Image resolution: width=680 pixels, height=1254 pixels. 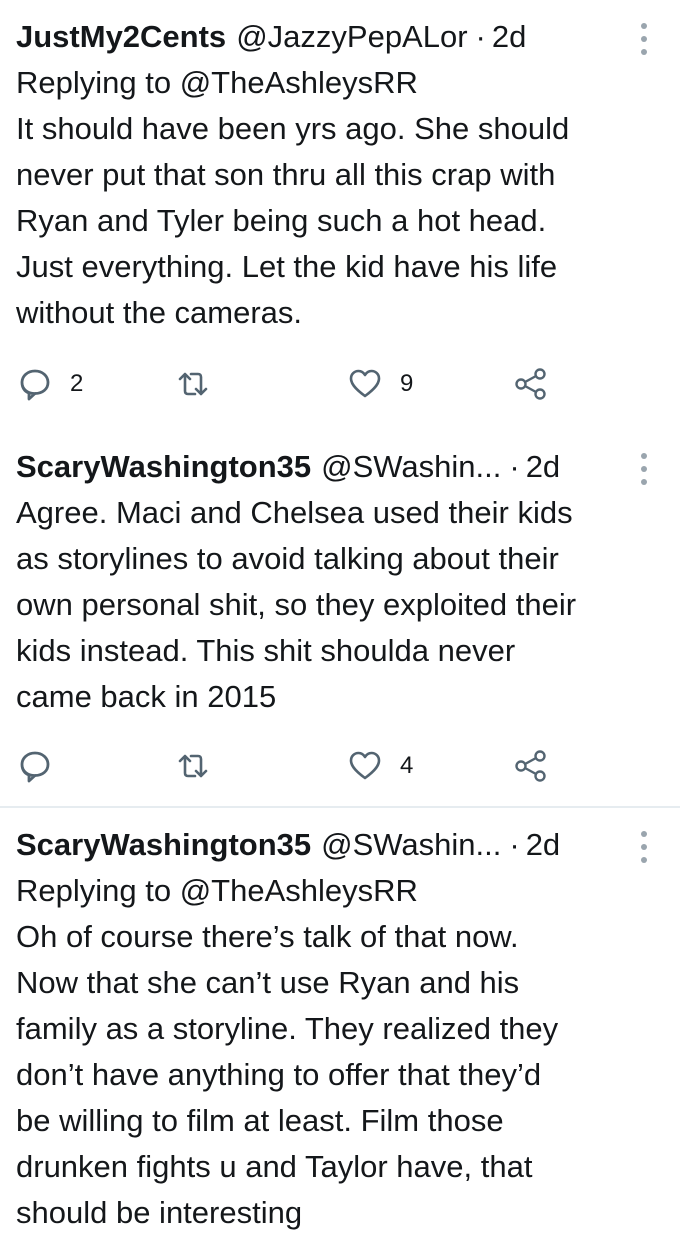 I want to click on tweet-actions: 4, so click(x=329, y=766).